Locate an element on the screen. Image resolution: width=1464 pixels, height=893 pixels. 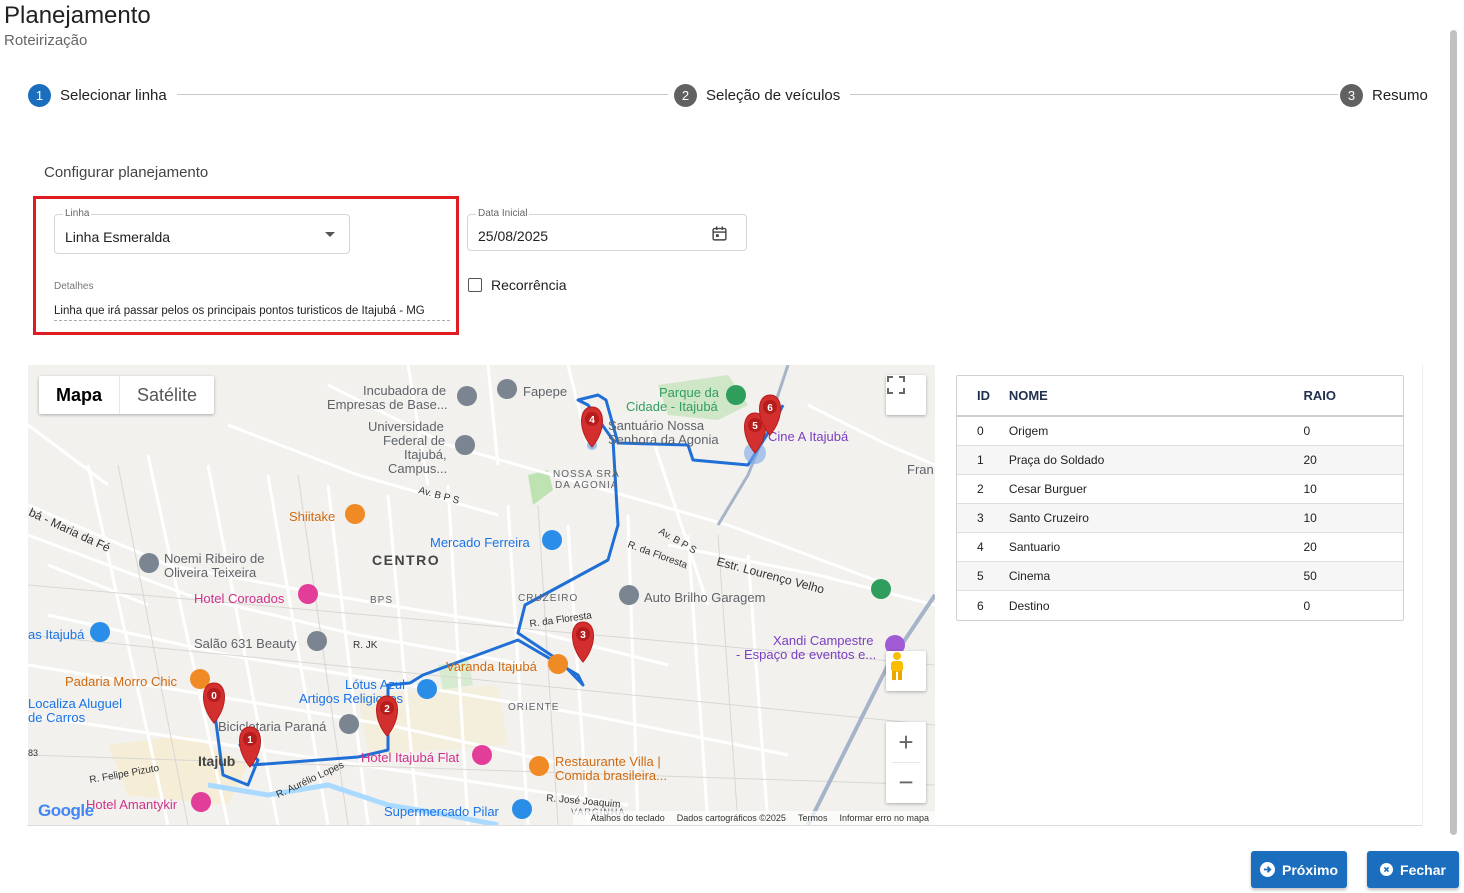
data-inicial-field: Data Inicial 25/08/2025 is located at coordinates (607, 229).